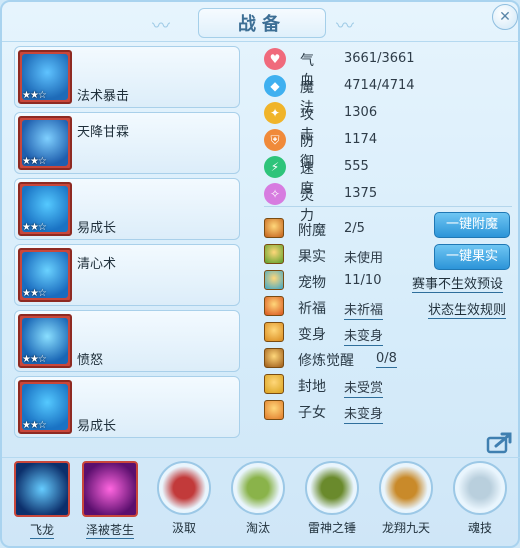 This screenshot has height=548, width=520. I want to click on fief-icon, so click(274, 384).